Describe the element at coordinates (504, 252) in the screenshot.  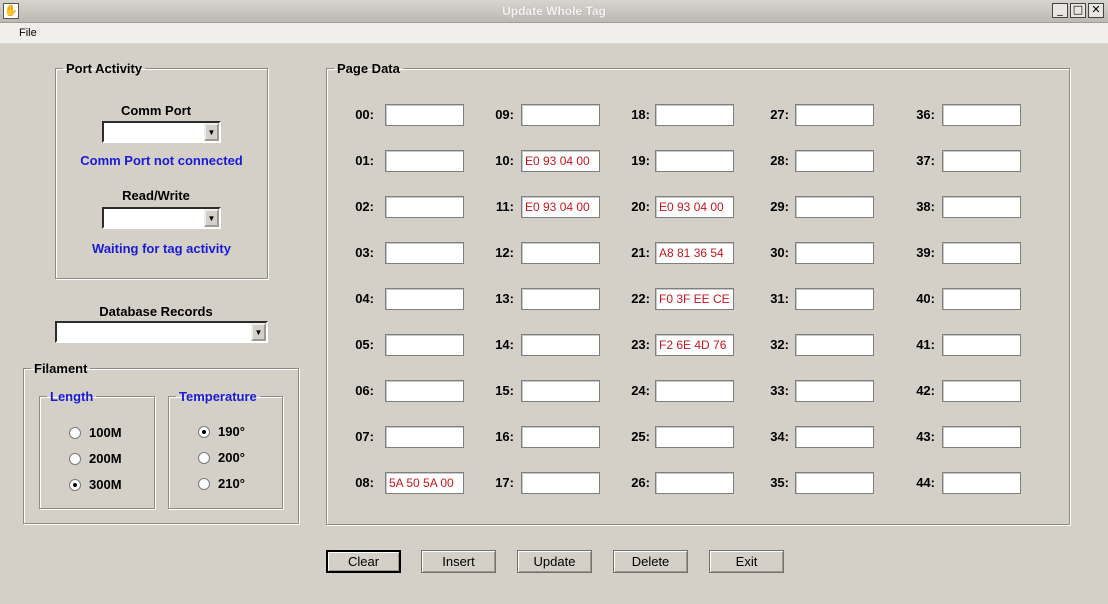
I see `page-label: 12:` at that location.